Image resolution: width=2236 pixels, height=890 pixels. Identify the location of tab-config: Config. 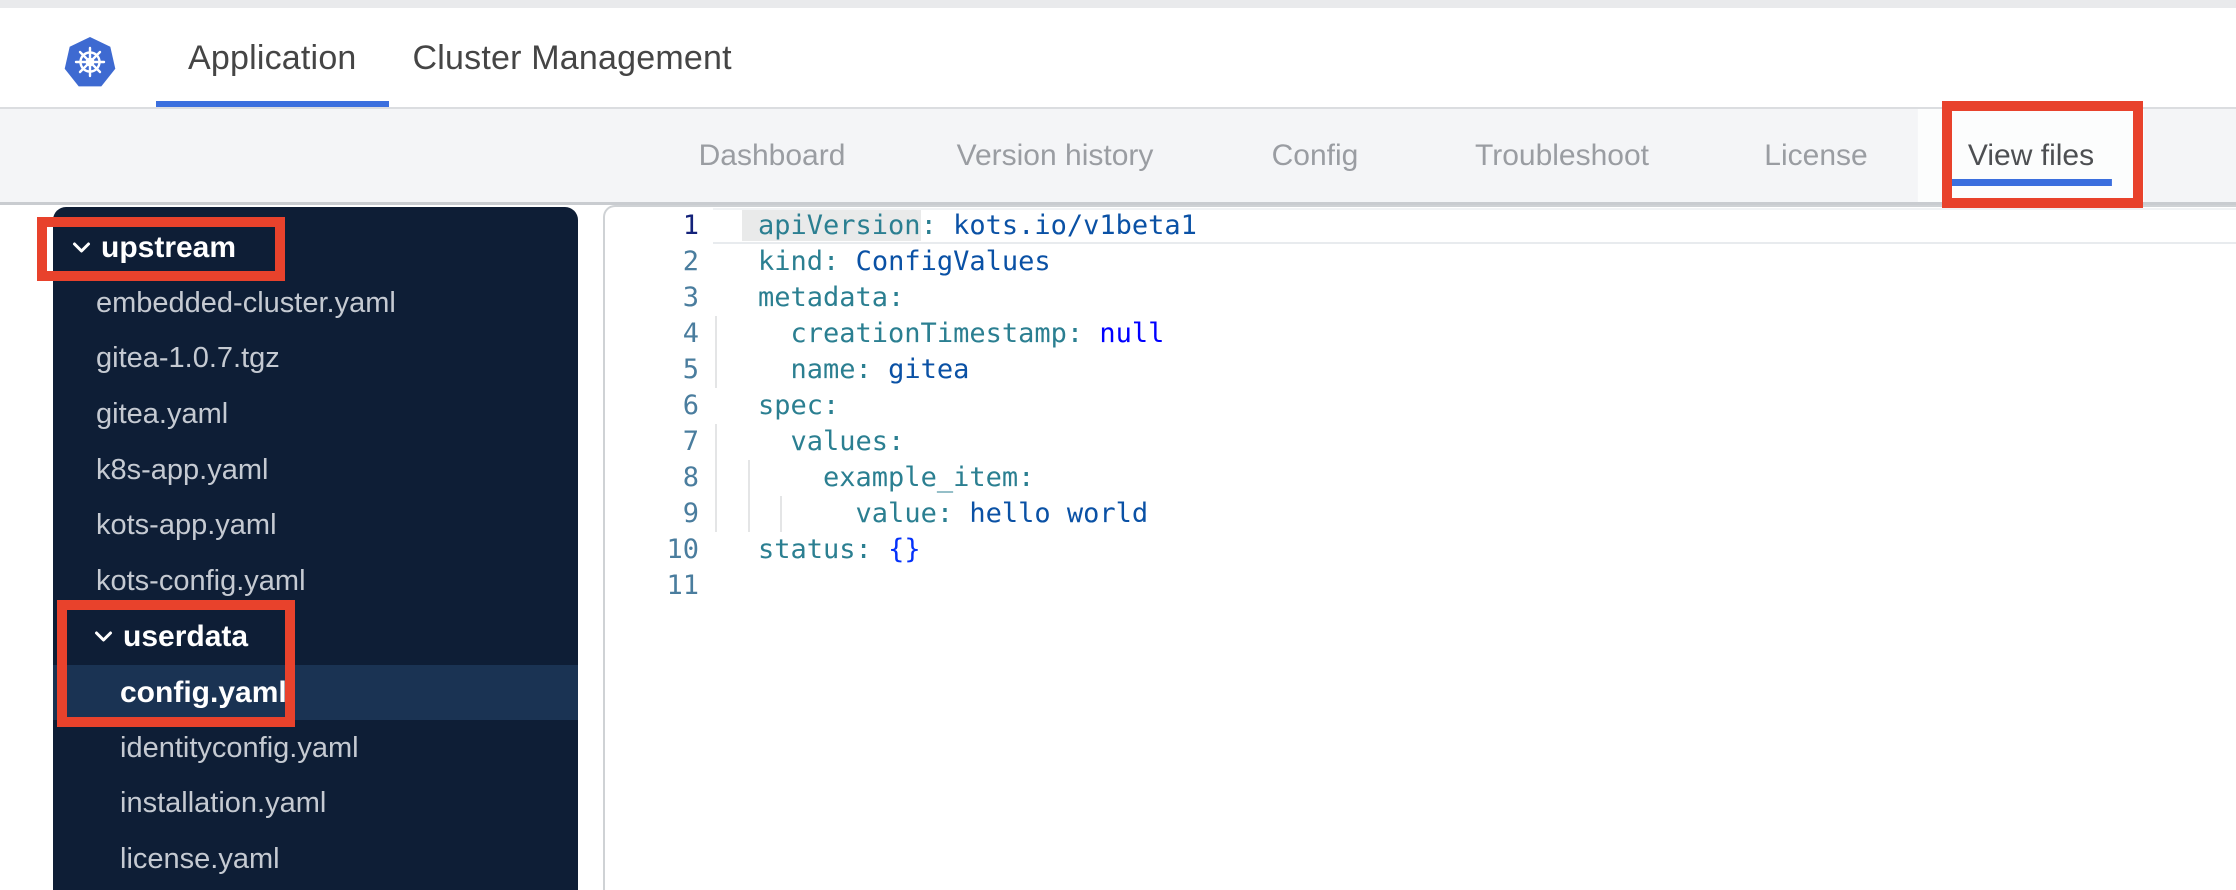
(1315, 155).